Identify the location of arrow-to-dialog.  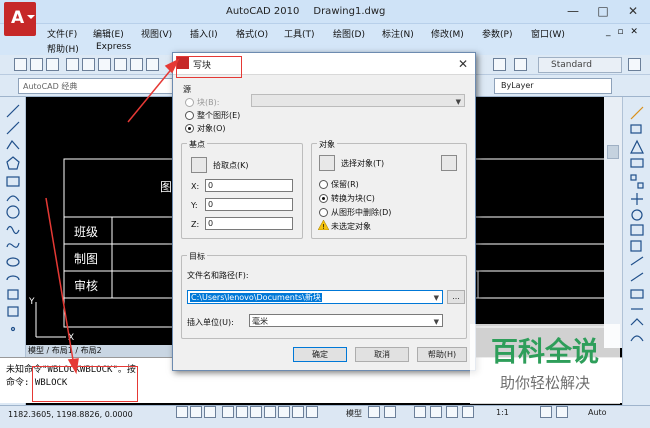
(151, 94).